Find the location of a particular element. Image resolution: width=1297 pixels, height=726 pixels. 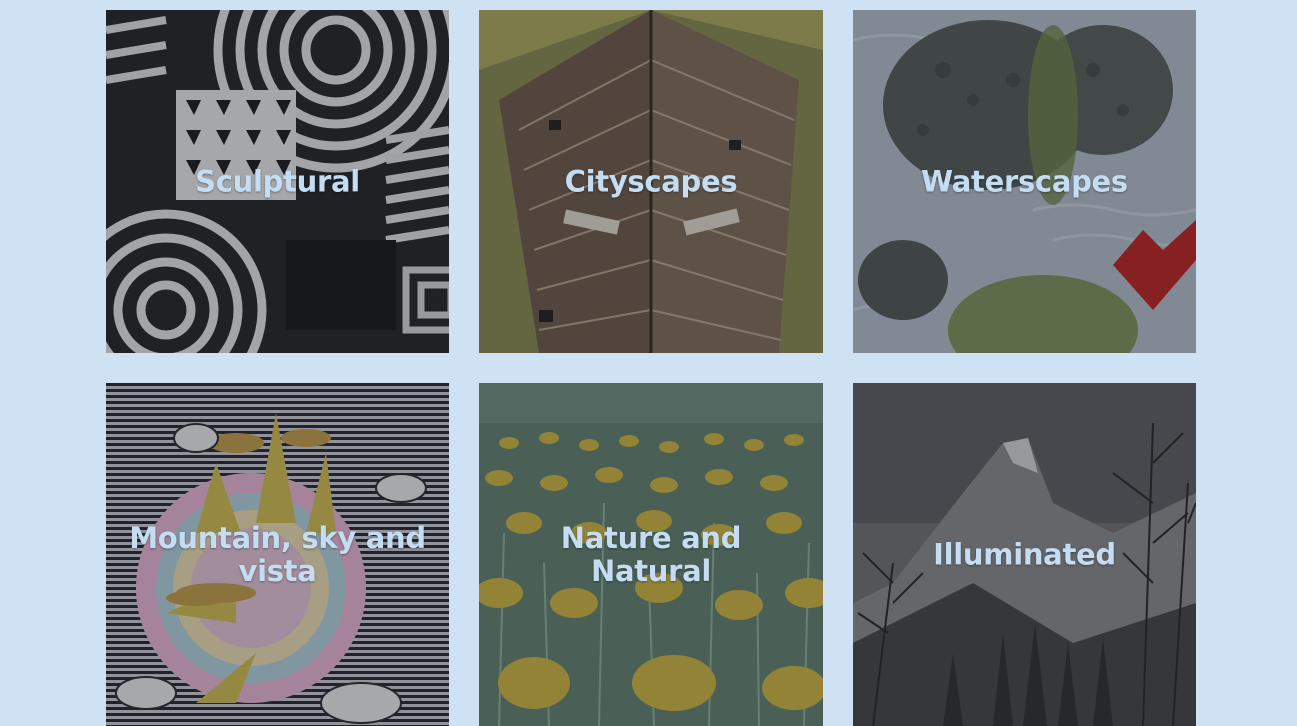

category-label: Sculptural is located at coordinates (277, 181).